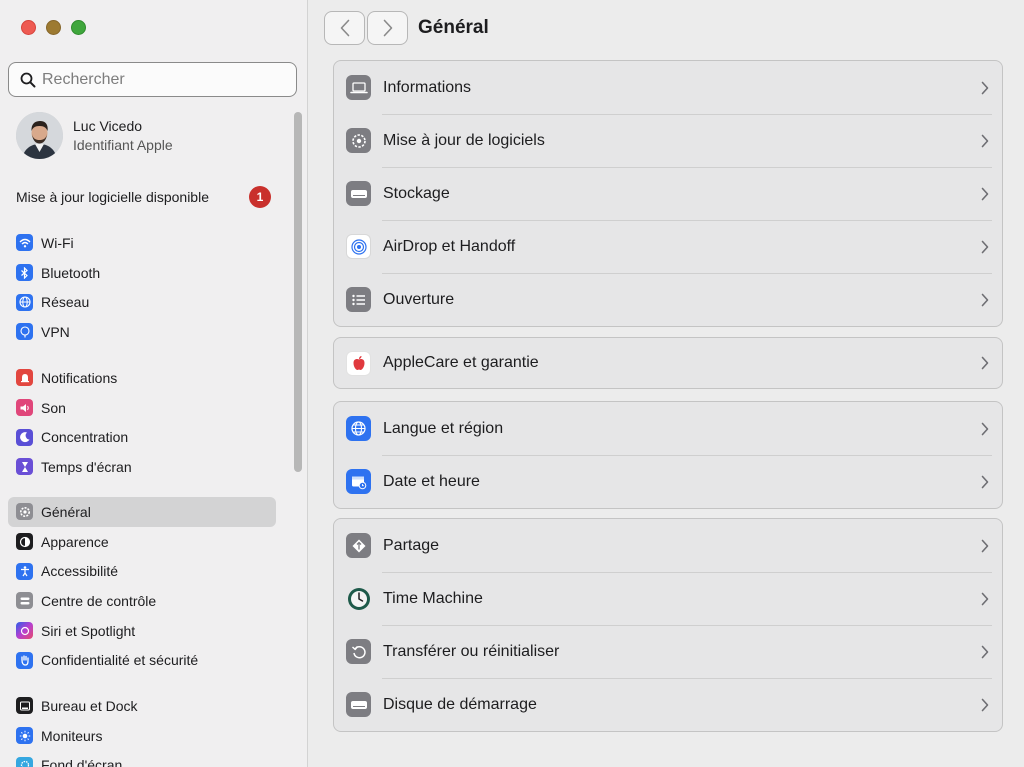 The image size is (1024, 767). What do you see at coordinates (112, 197) in the screenshot?
I see `software-update-label: Mise à jour logicielle disponible` at bounding box center [112, 197].